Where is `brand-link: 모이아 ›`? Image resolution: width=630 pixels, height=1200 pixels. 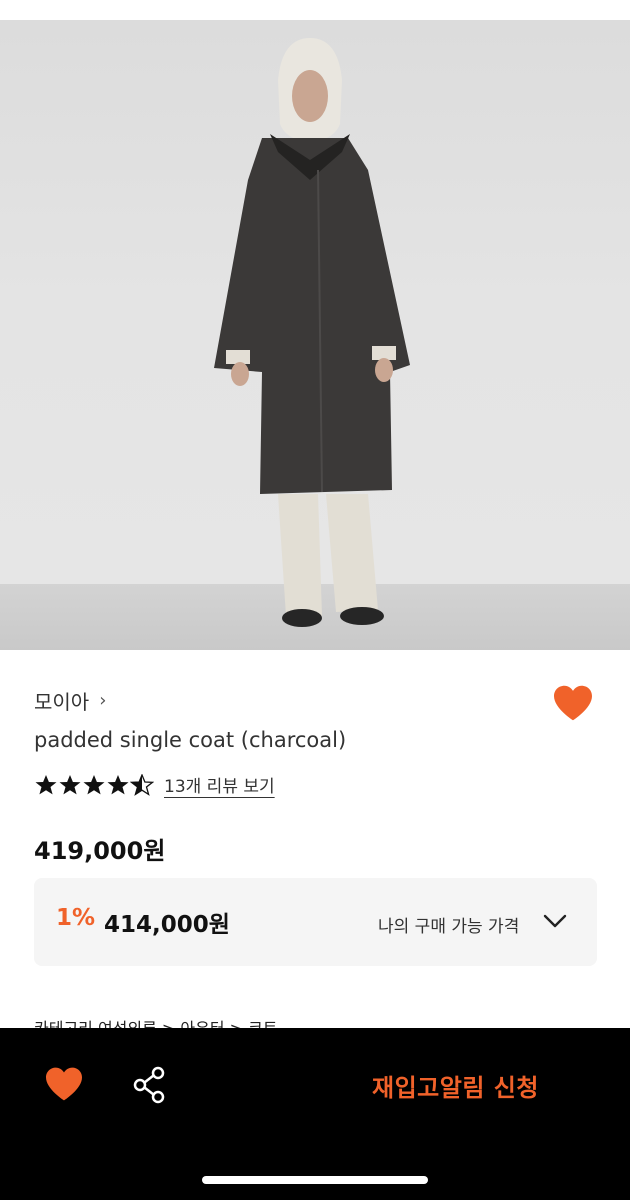
brand-link: 모이아 › is located at coordinates (70, 700).